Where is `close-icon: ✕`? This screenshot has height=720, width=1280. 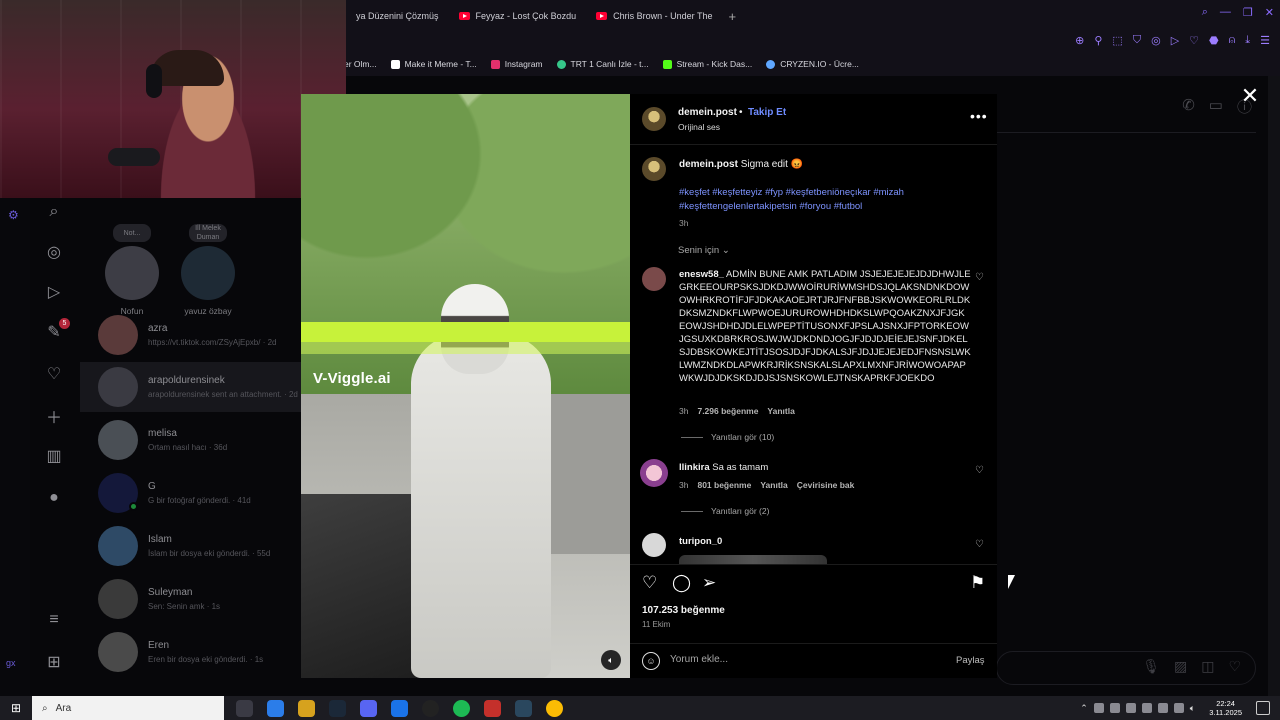 close-icon: ✕ is located at coordinates (1250, 96).